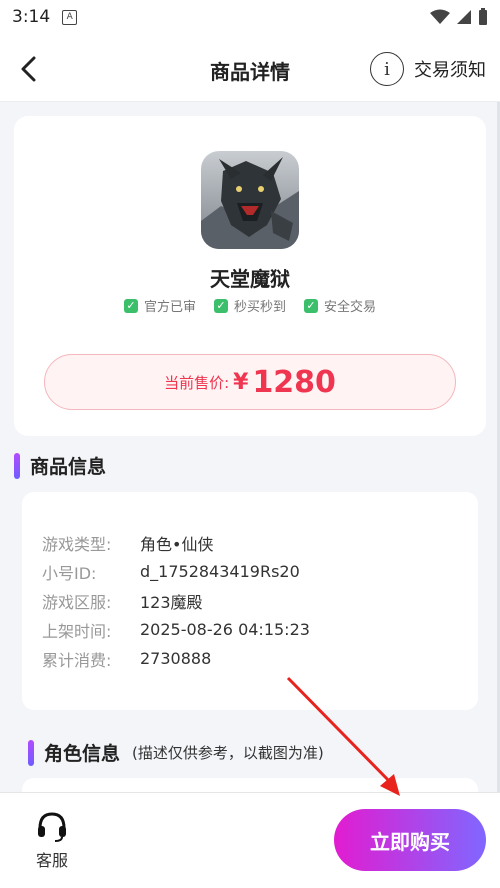  What do you see at coordinates (294, 382) in the screenshot?
I see `price-value: 1280` at bounding box center [294, 382].